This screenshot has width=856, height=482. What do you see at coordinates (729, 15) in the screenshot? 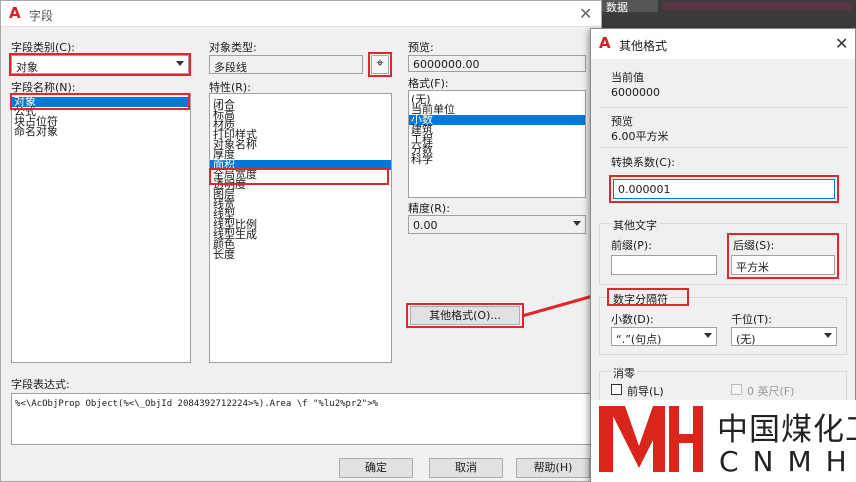
I see `background-window: 数据` at bounding box center [729, 15].